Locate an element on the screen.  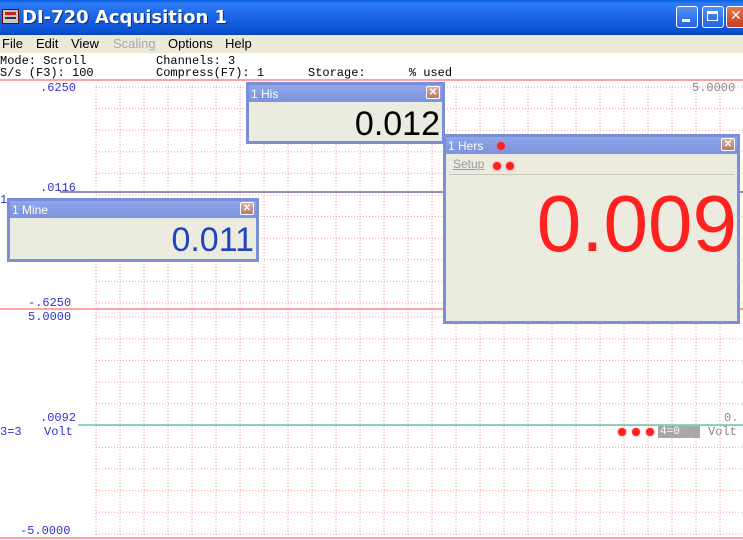
meter-his-caption: 1 His ✕ is located at coordinates (345, 93).